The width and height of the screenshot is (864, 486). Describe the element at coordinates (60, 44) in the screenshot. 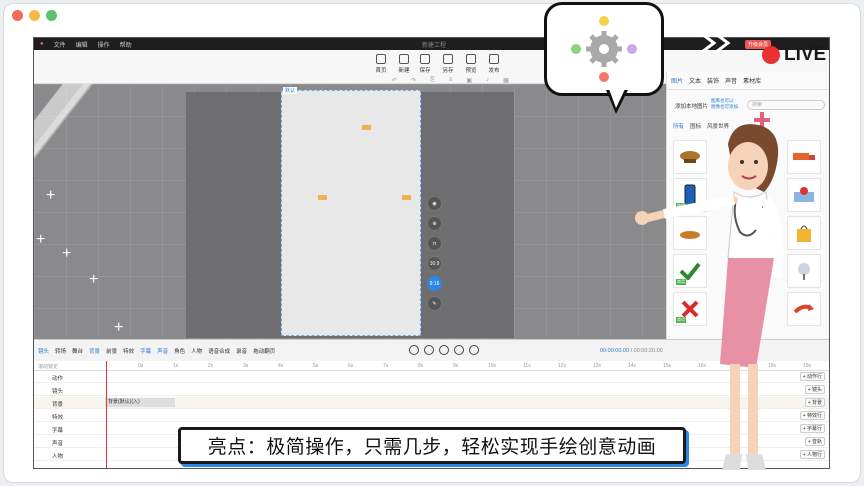

I see `menu-file: 文件` at that location.